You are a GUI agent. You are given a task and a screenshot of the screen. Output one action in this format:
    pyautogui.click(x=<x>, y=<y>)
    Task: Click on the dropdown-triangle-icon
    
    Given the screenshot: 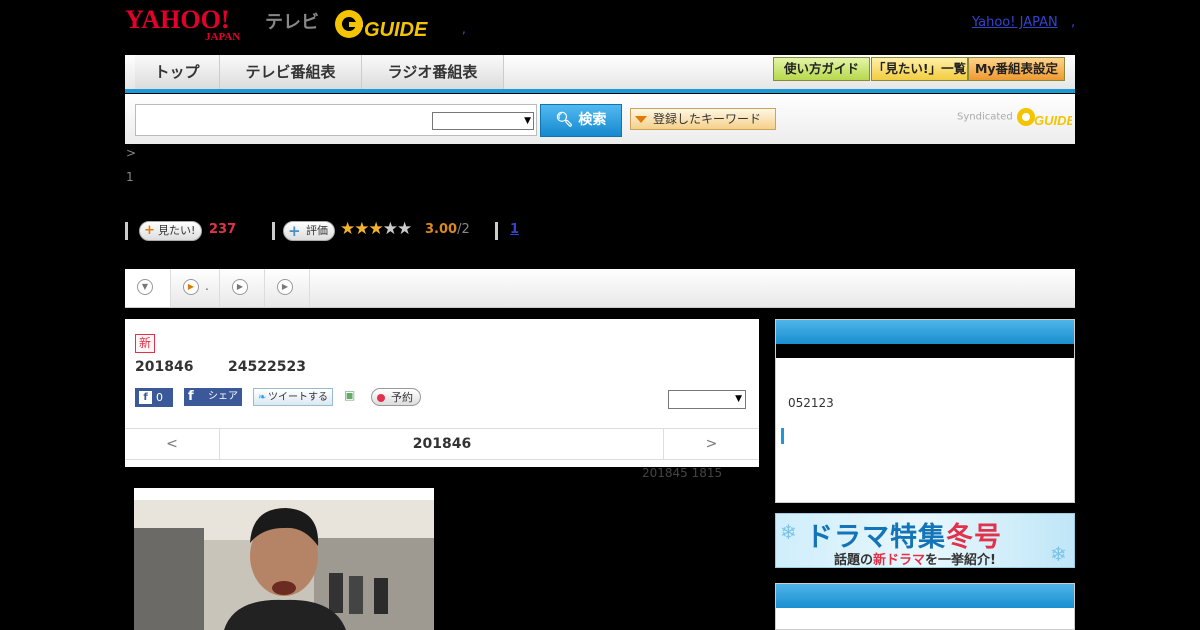 What is the action you would take?
    pyautogui.click(x=641, y=119)
    